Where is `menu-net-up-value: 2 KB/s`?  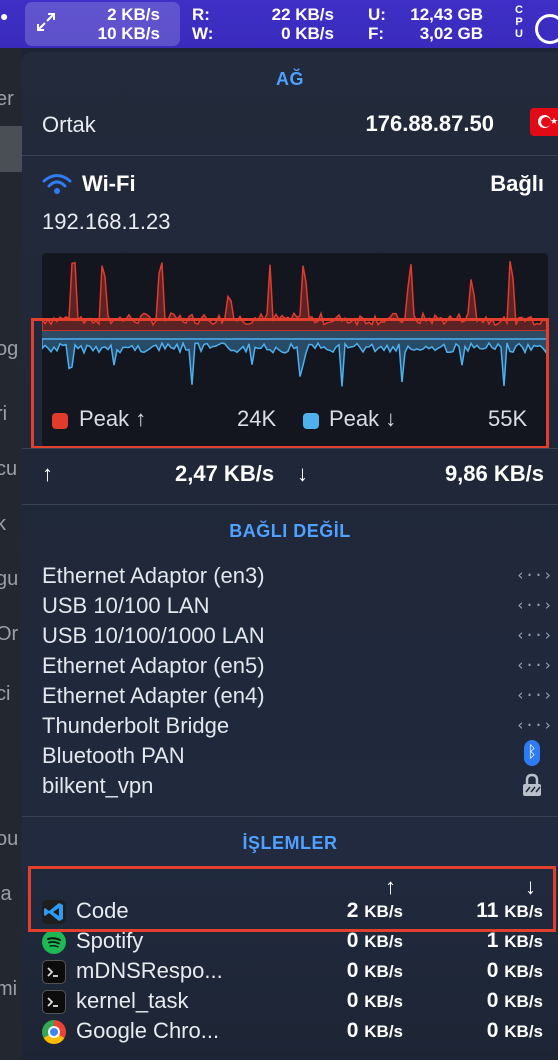
menu-net-up-value: 2 KB/s is located at coordinates (133, 14).